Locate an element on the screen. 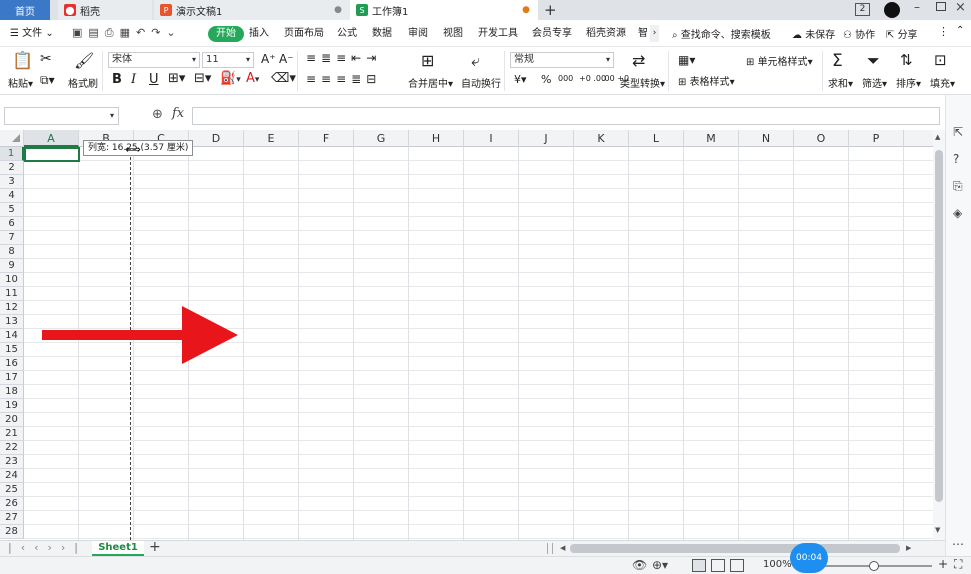 This screenshot has width=971, height=574. row-header-26: 26 is located at coordinates (12, 504).